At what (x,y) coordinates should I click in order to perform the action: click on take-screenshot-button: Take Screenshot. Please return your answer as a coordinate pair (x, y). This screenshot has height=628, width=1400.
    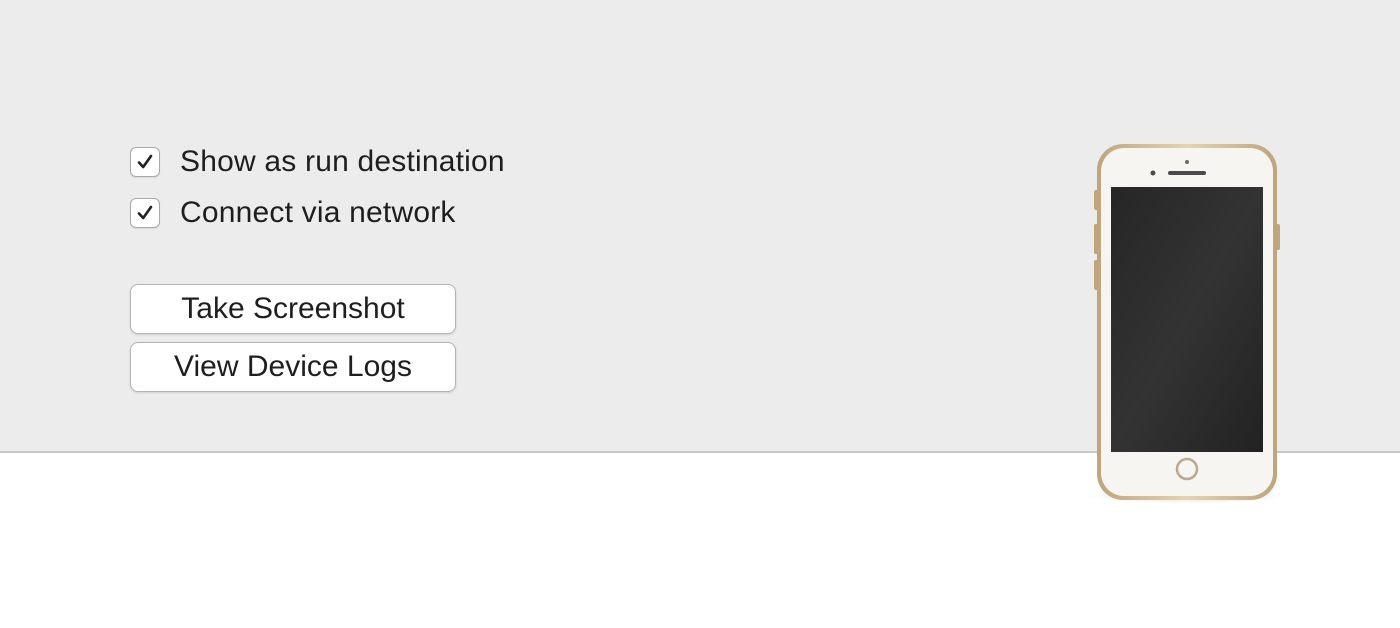
    Looking at the image, I should click on (293, 309).